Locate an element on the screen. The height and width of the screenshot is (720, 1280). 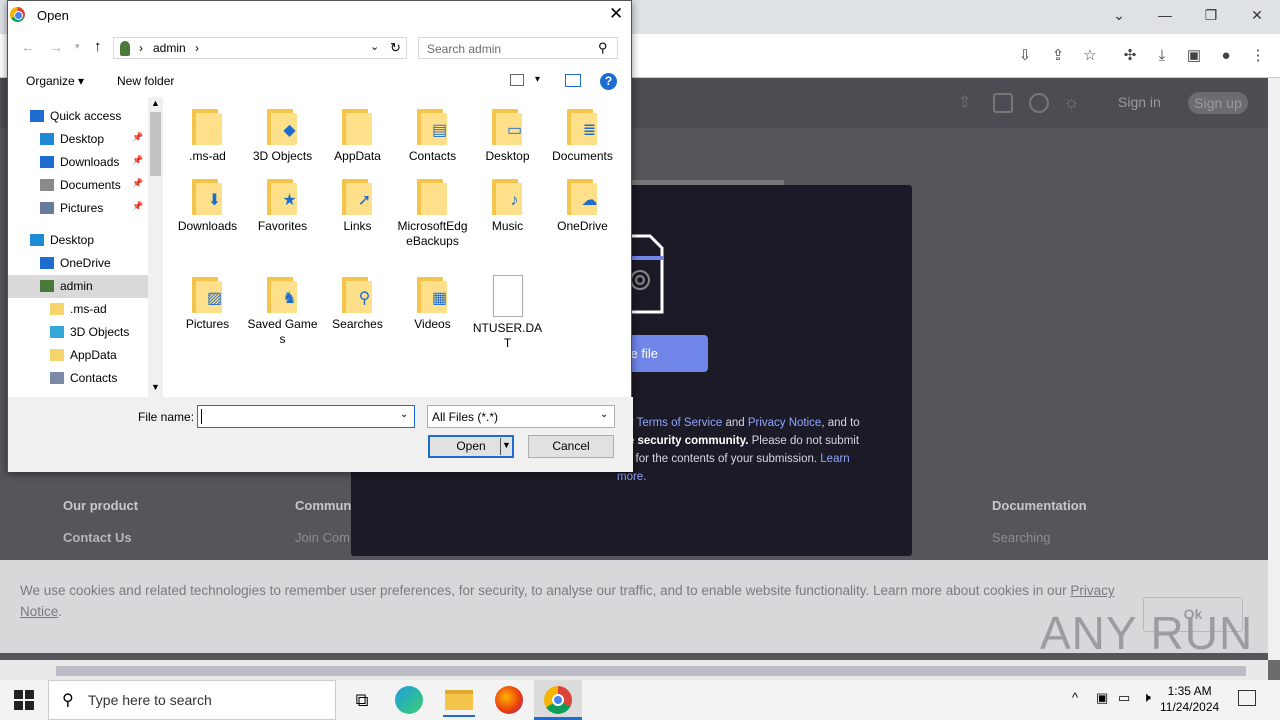
restore-button: ❐ is located at coordinates (1211, 15).